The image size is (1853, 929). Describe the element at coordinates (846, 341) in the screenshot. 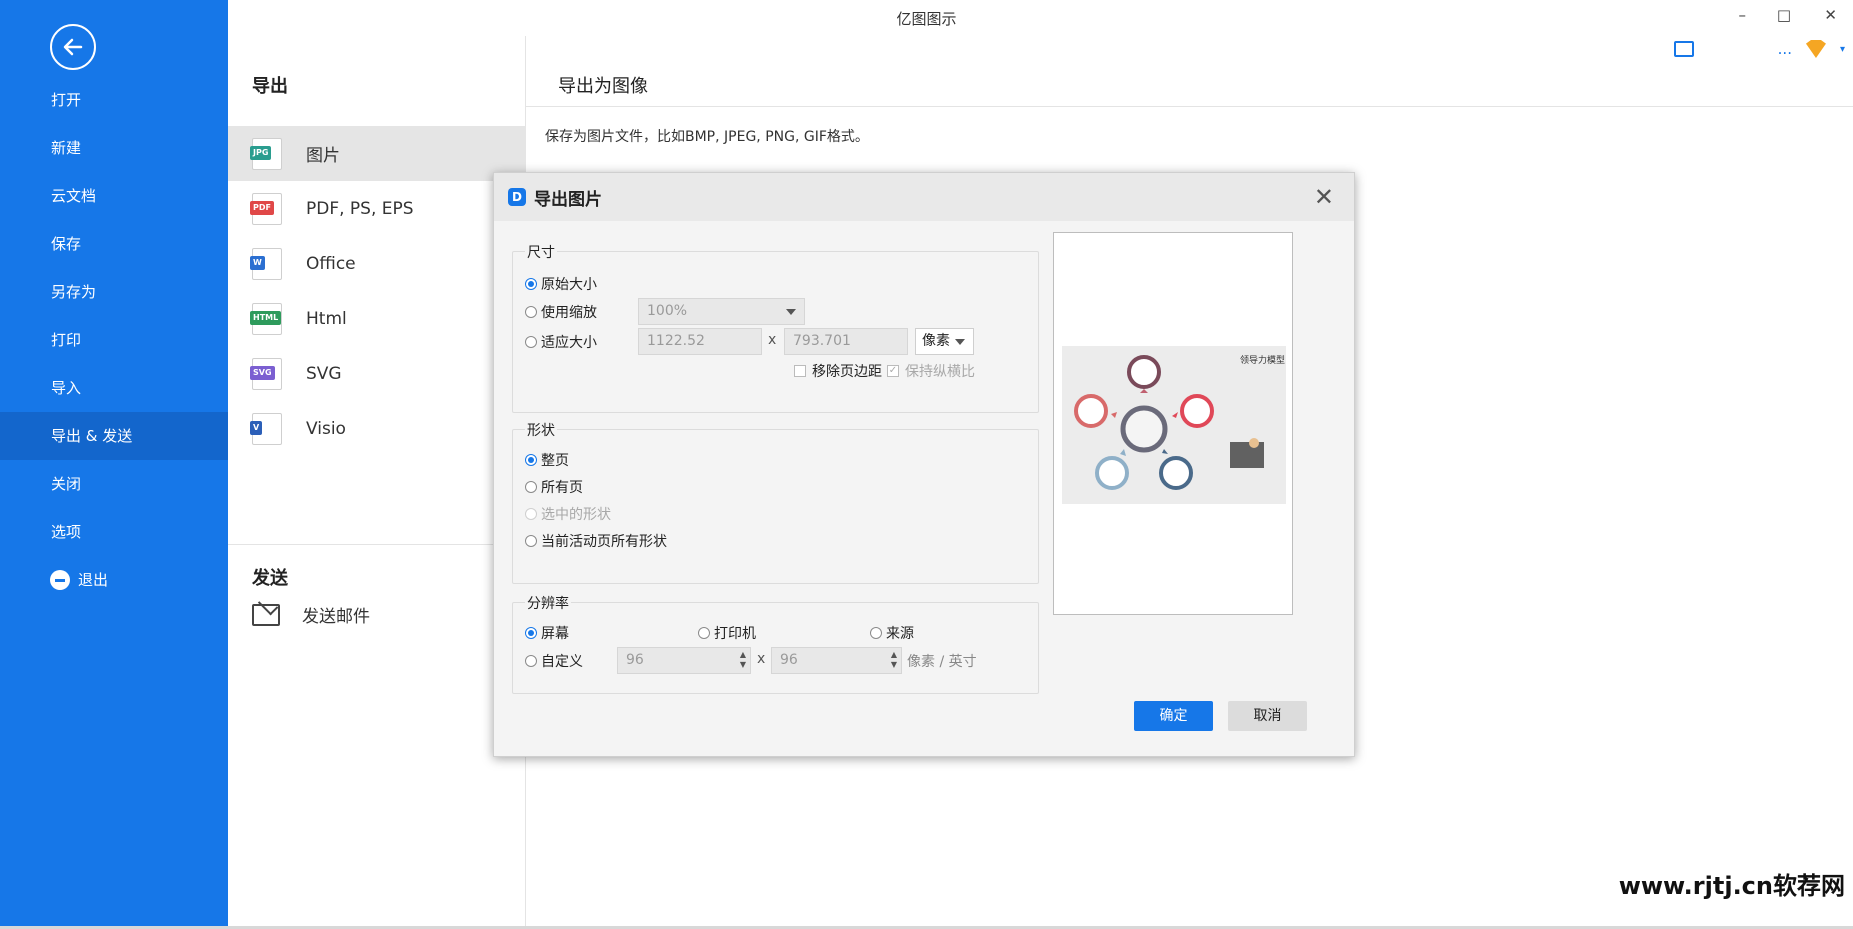

I see `height-input: 793.701` at that location.